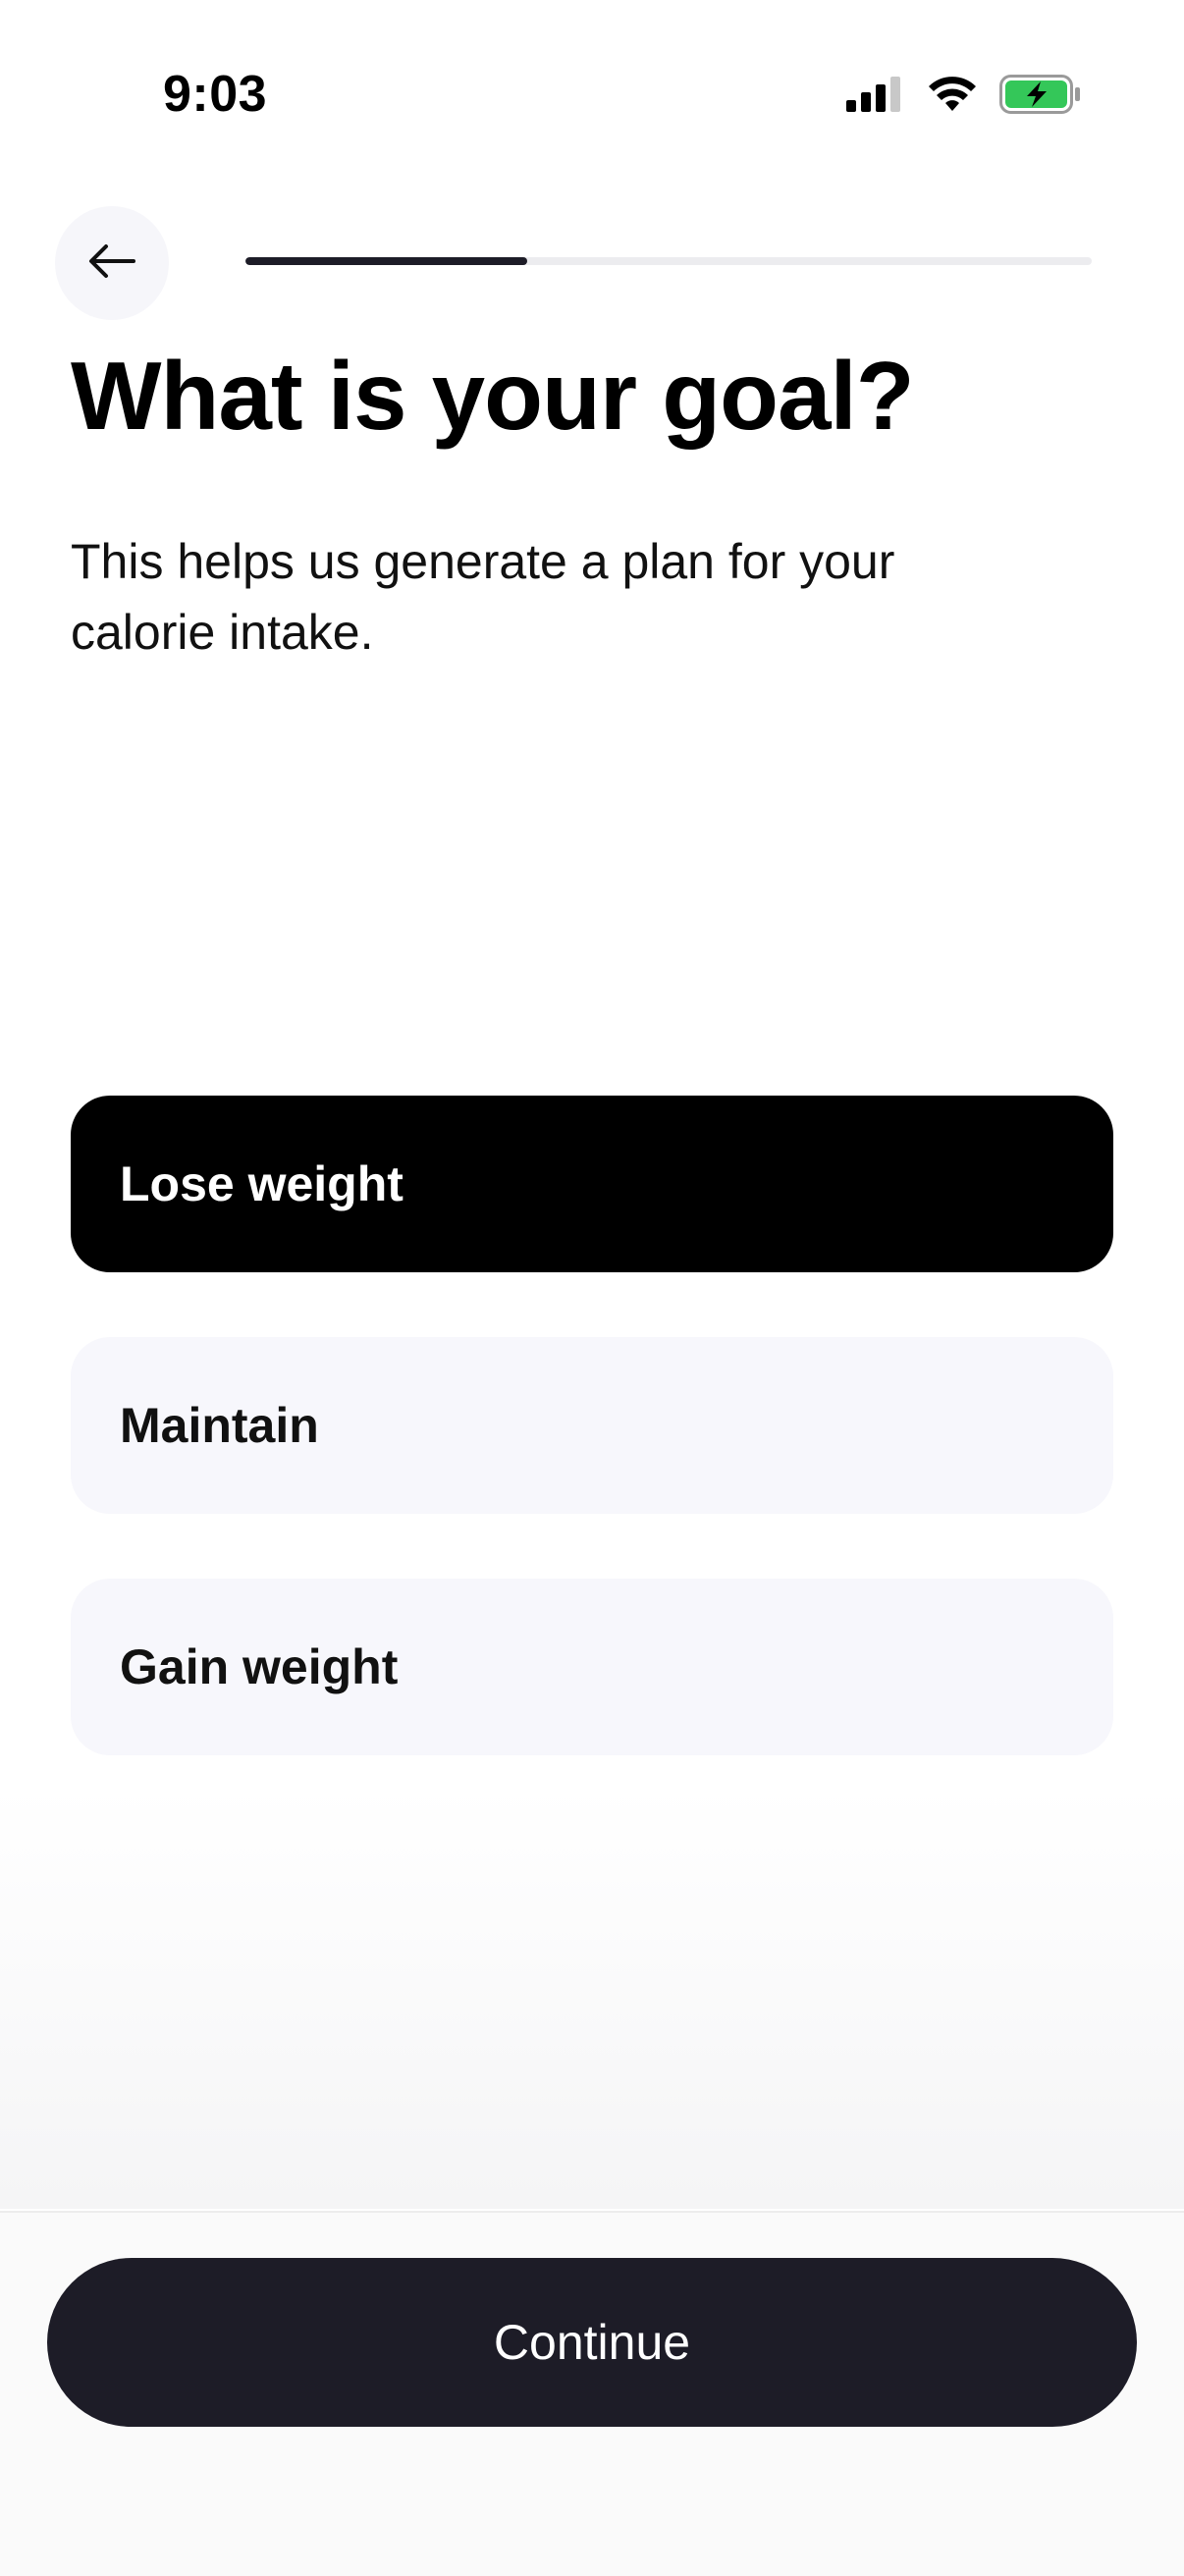  What do you see at coordinates (592, 1425) in the screenshot?
I see `option-maintain: Maintain` at bounding box center [592, 1425].